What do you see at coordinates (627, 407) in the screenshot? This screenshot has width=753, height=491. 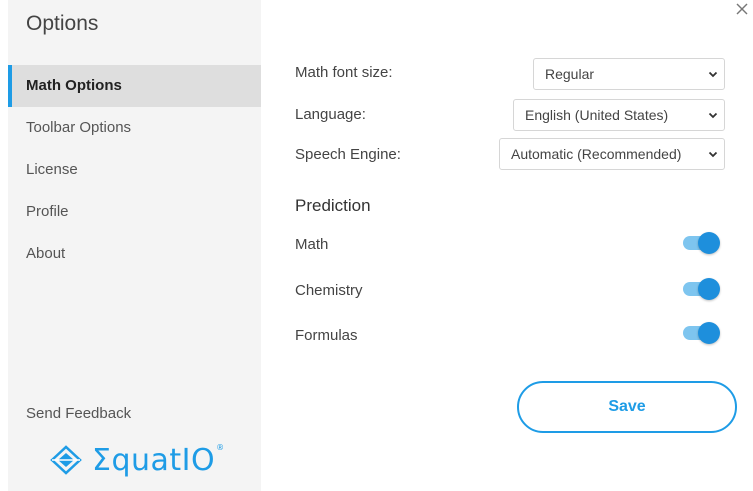 I see `save-button: Save` at bounding box center [627, 407].